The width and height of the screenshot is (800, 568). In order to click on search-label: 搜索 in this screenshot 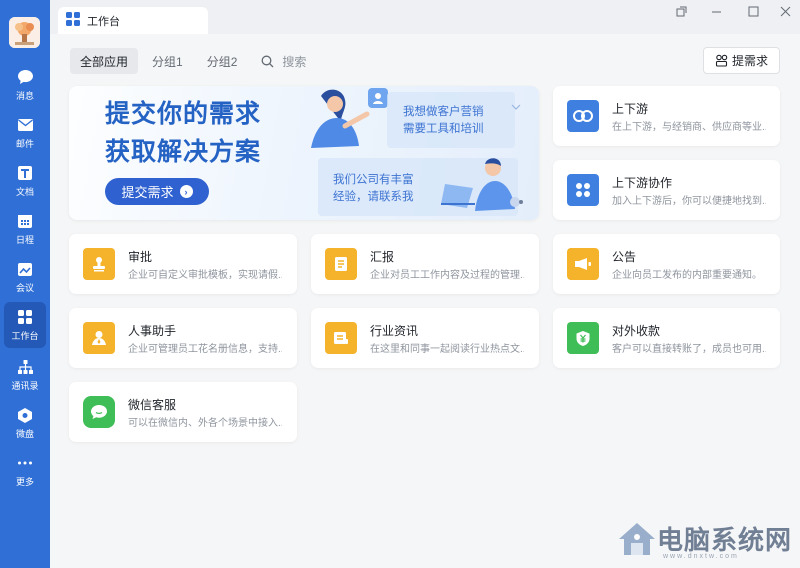, I will do `click(294, 61)`.